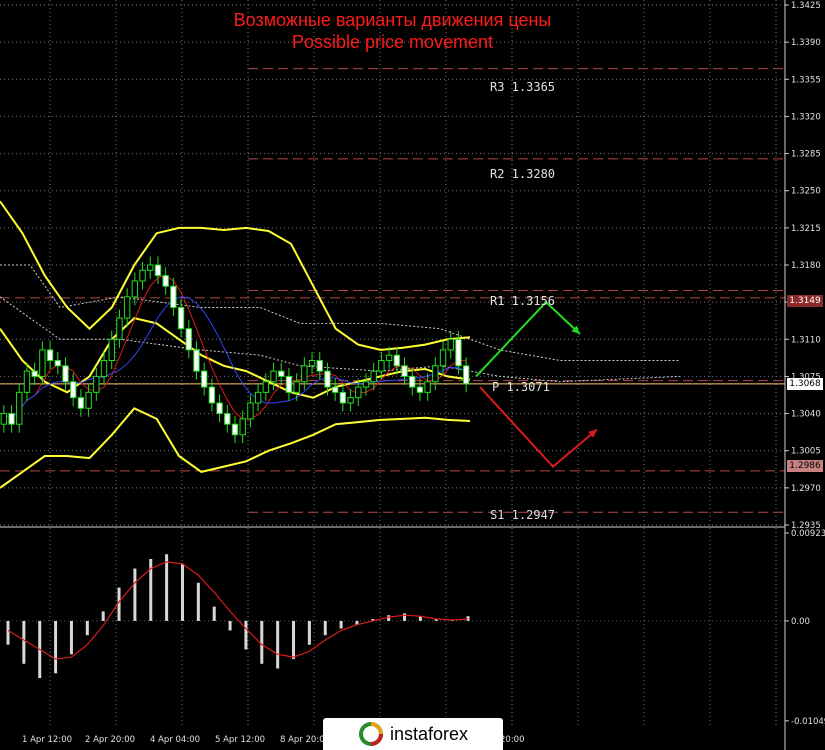 Image resolution: width=825 pixels, height=750 pixels. What do you see at coordinates (806, 192) in the screenshot?
I see `price-tick-label: 1.3250` at bounding box center [806, 192].